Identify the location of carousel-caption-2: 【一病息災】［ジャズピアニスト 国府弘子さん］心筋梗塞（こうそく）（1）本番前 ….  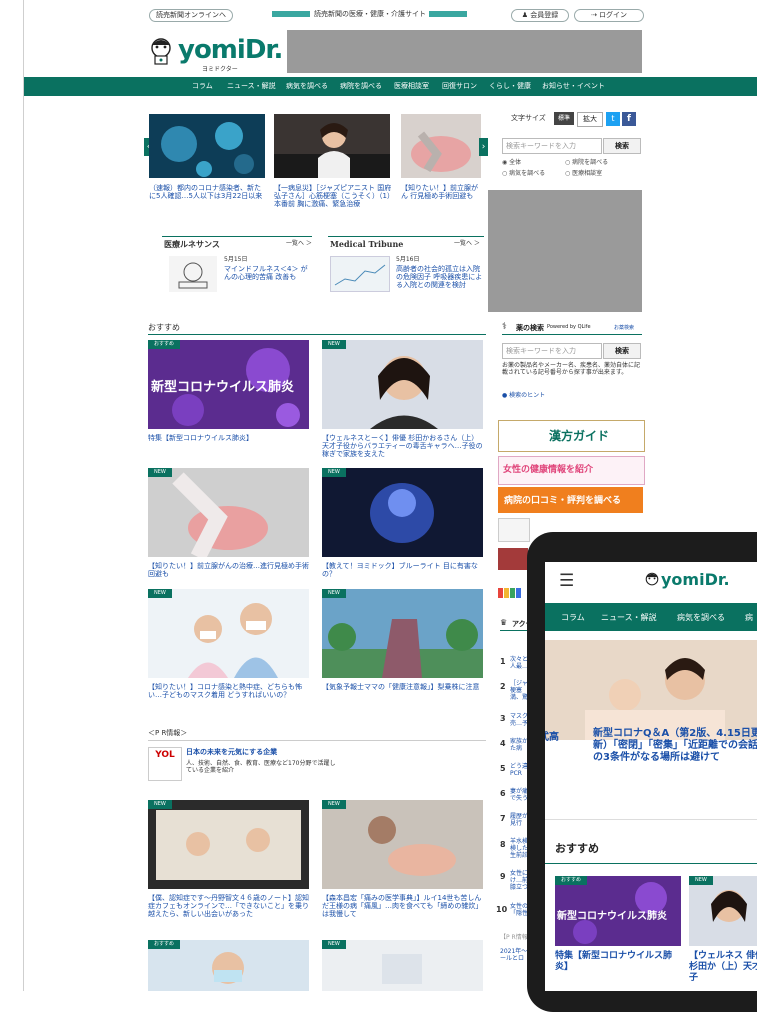
(333, 196).